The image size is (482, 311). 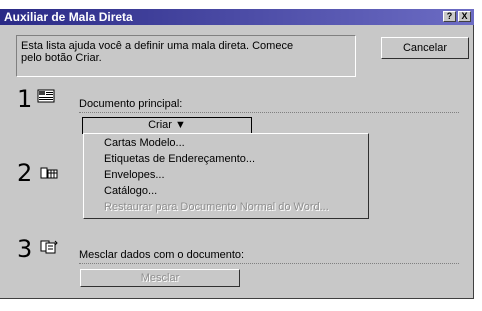 What do you see at coordinates (464, 16) in the screenshot?
I see `close-button: X` at bounding box center [464, 16].